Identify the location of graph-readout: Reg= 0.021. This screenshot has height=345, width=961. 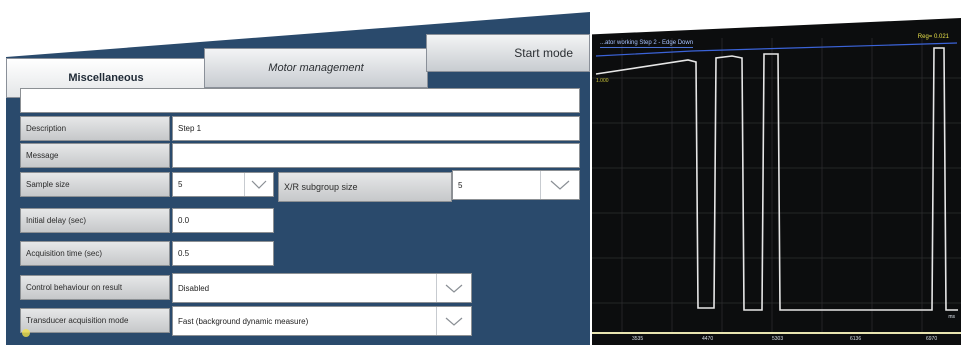
(933, 37).